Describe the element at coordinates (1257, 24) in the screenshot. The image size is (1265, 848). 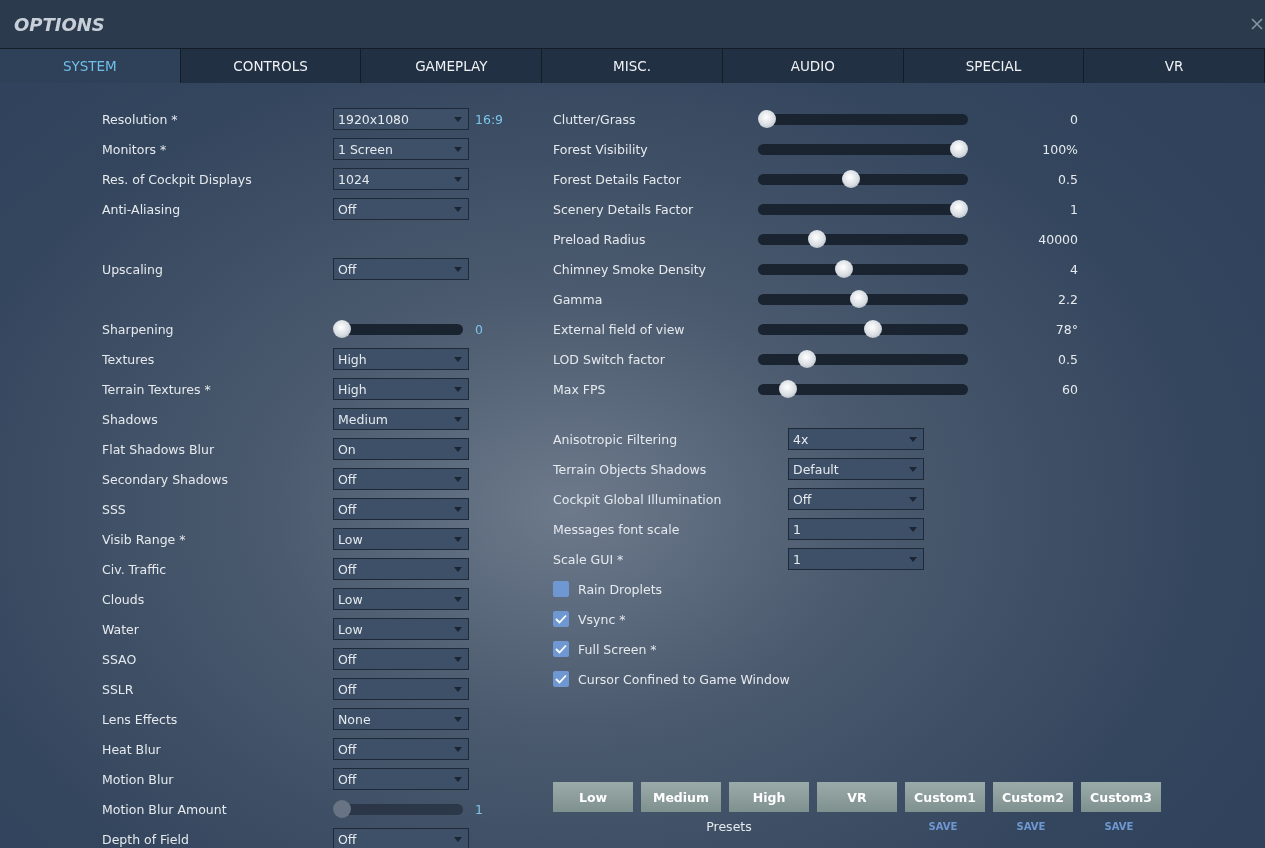
I see `close-icon` at that location.